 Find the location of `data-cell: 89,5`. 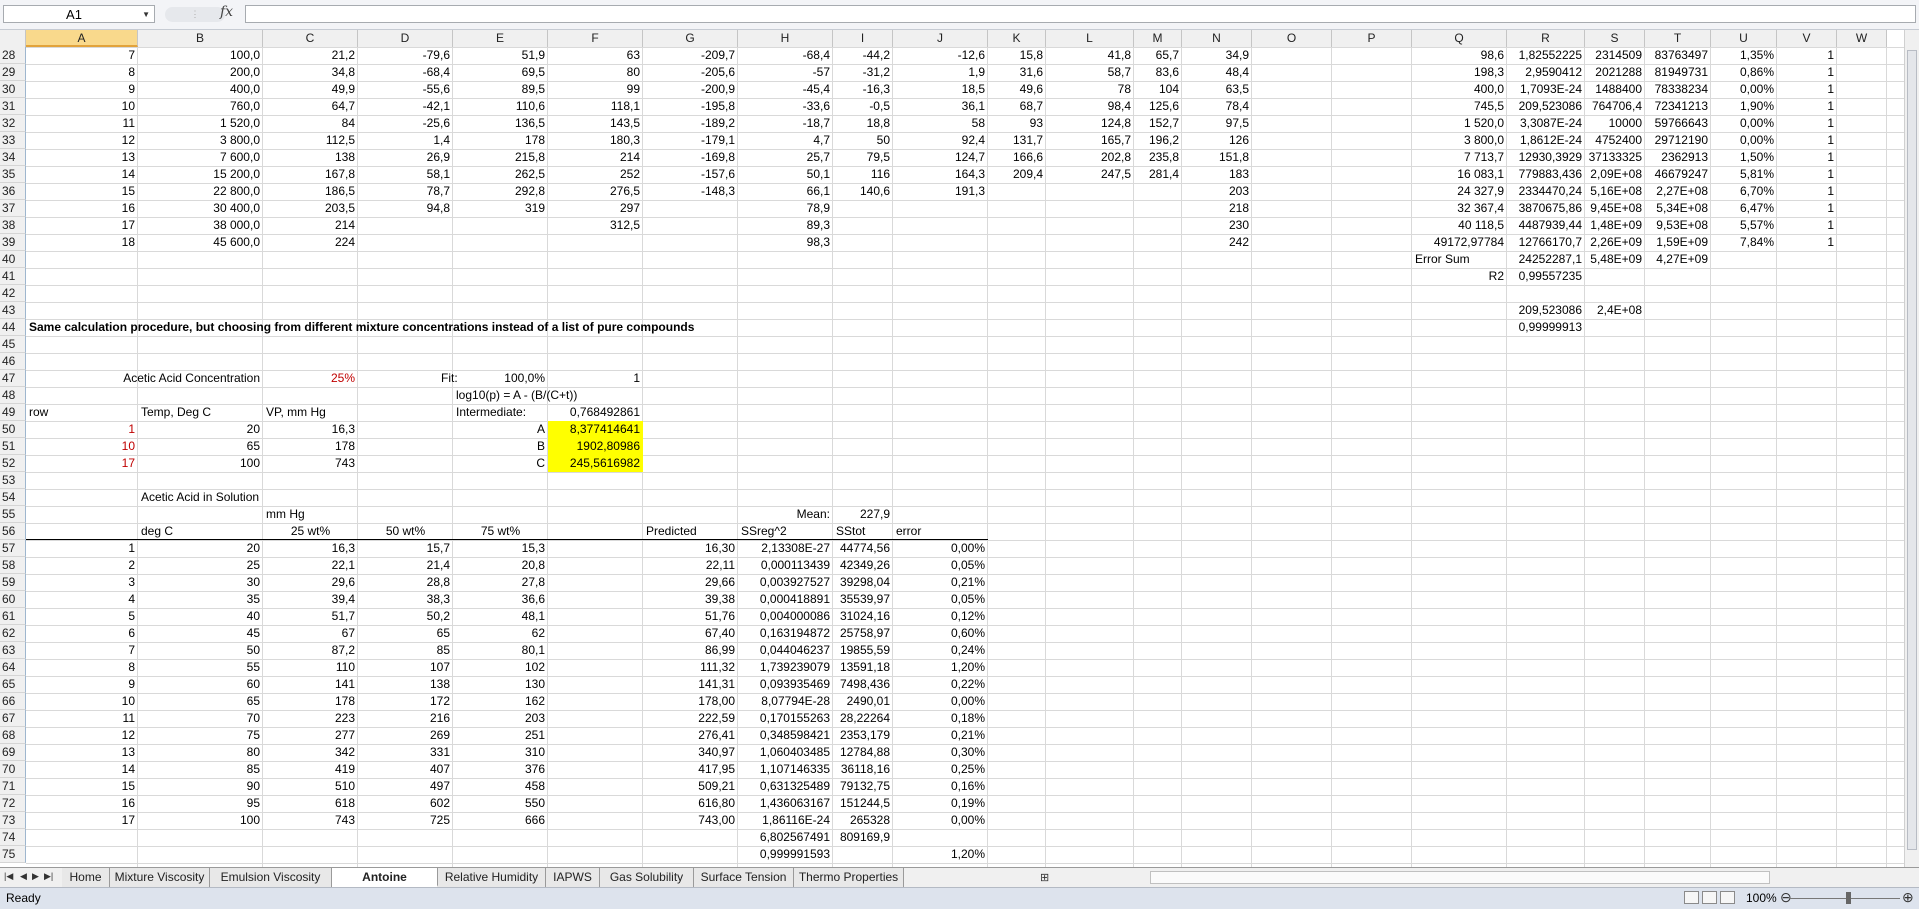

data-cell: 89,5 is located at coordinates (500, 89).